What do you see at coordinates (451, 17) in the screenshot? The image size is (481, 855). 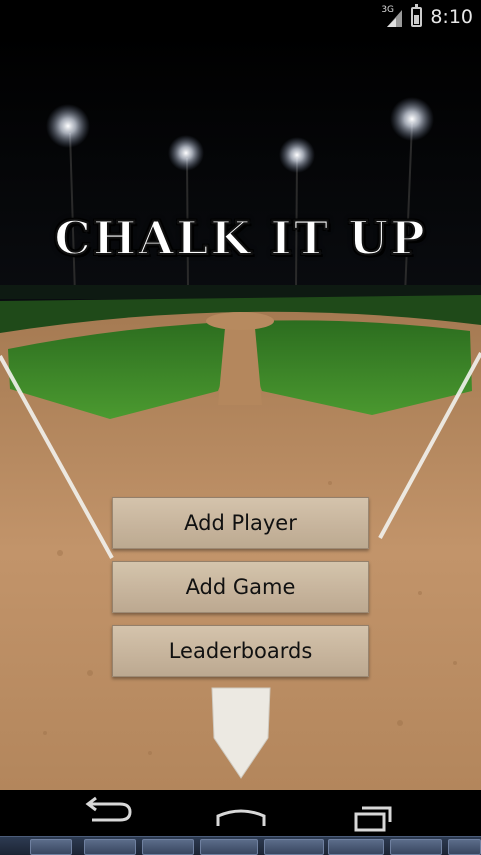 I see `status-clock: 8:10` at bounding box center [451, 17].